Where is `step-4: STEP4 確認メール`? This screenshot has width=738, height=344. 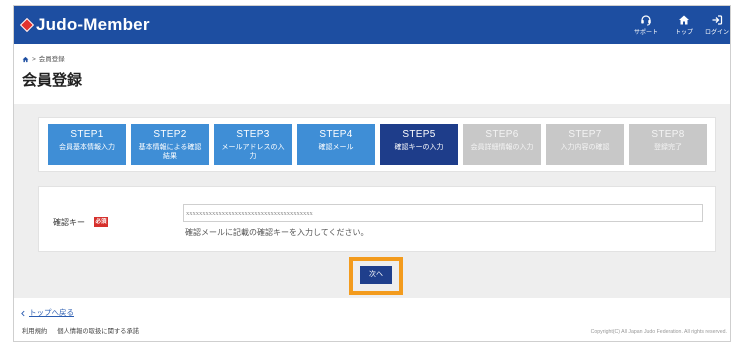
step-4: STEP4 確認メール is located at coordinates (336, 144).